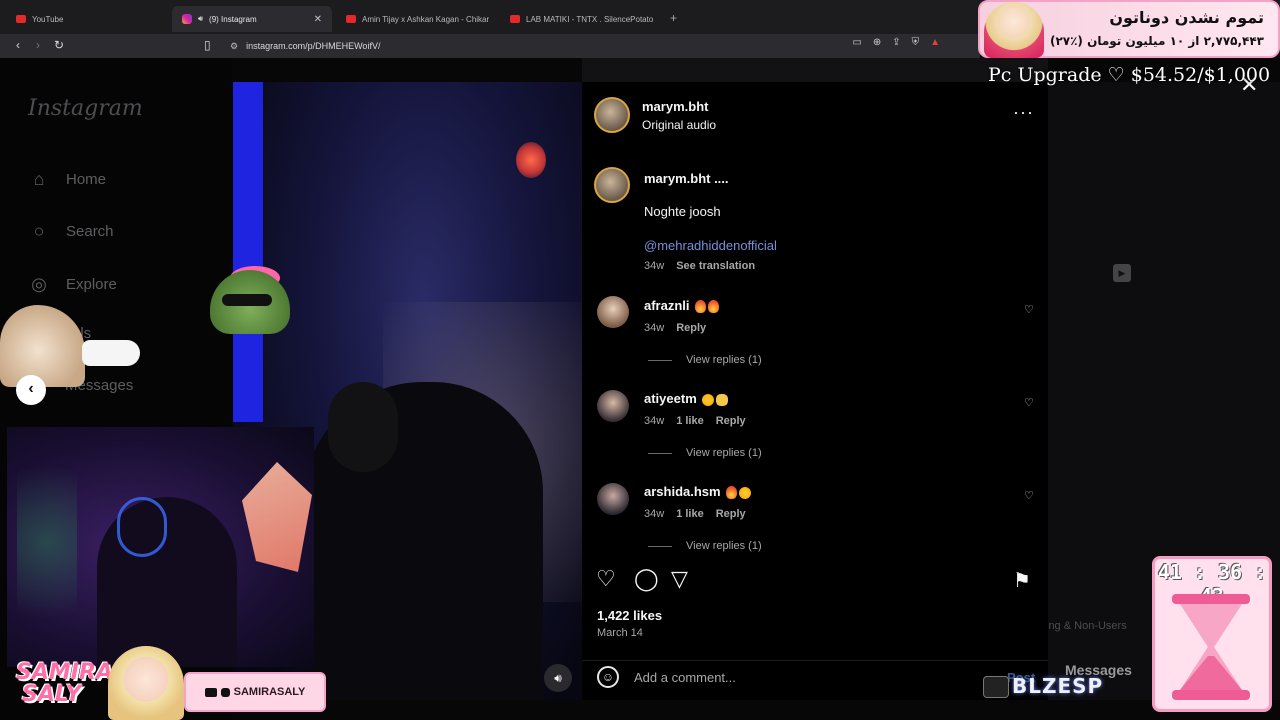 The image size is (1280, 720). I want to click on comment-username: afraznli, so click(667, 305).